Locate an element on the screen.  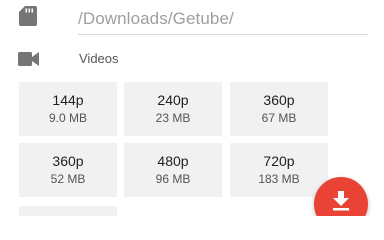
format-option-144p: 144p 9.0 MB is located at coordinates (68, 109).